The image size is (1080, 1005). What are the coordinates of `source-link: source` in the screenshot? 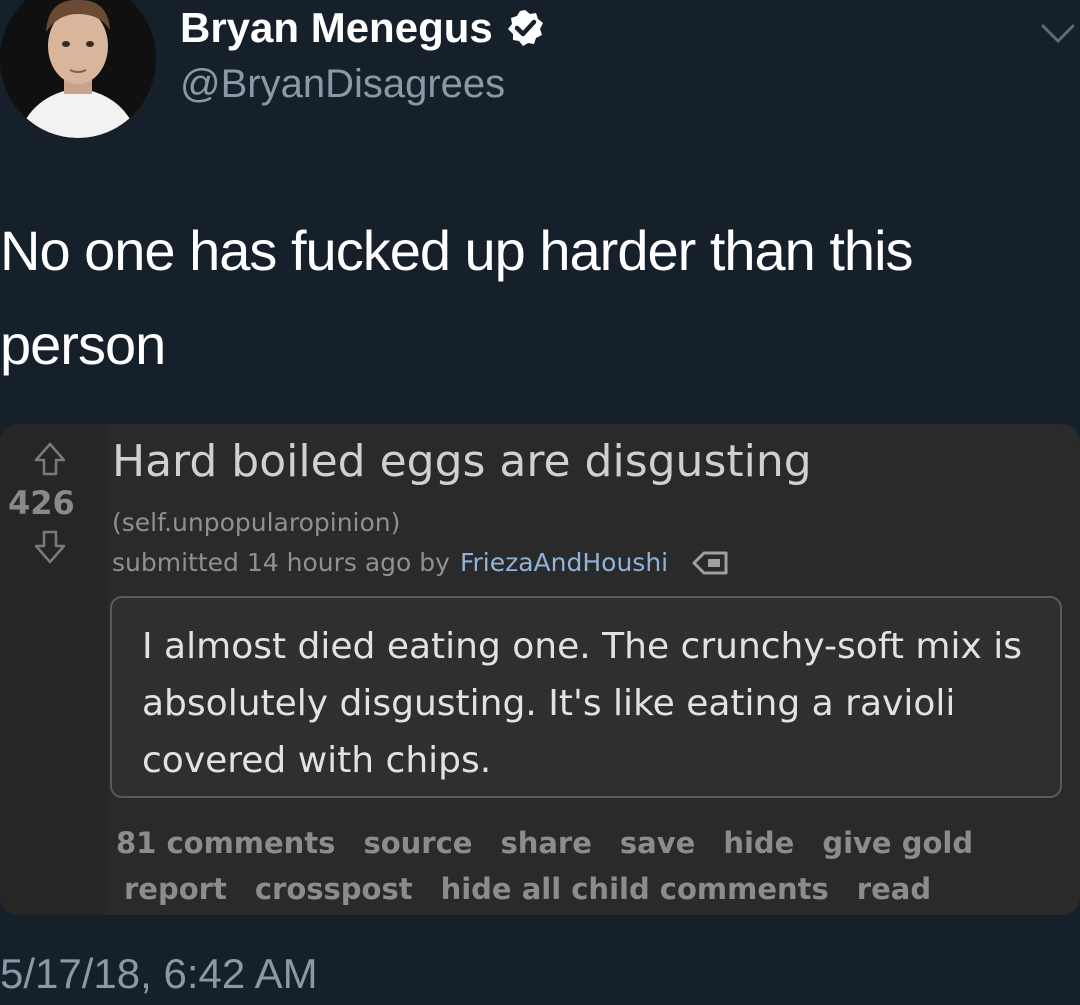 It's located at (417, 843).